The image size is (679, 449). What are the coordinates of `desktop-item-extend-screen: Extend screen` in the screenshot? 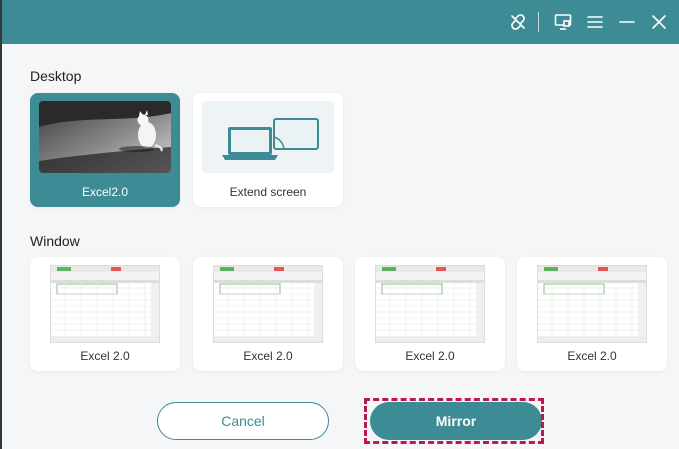 It's located at (268, 150).